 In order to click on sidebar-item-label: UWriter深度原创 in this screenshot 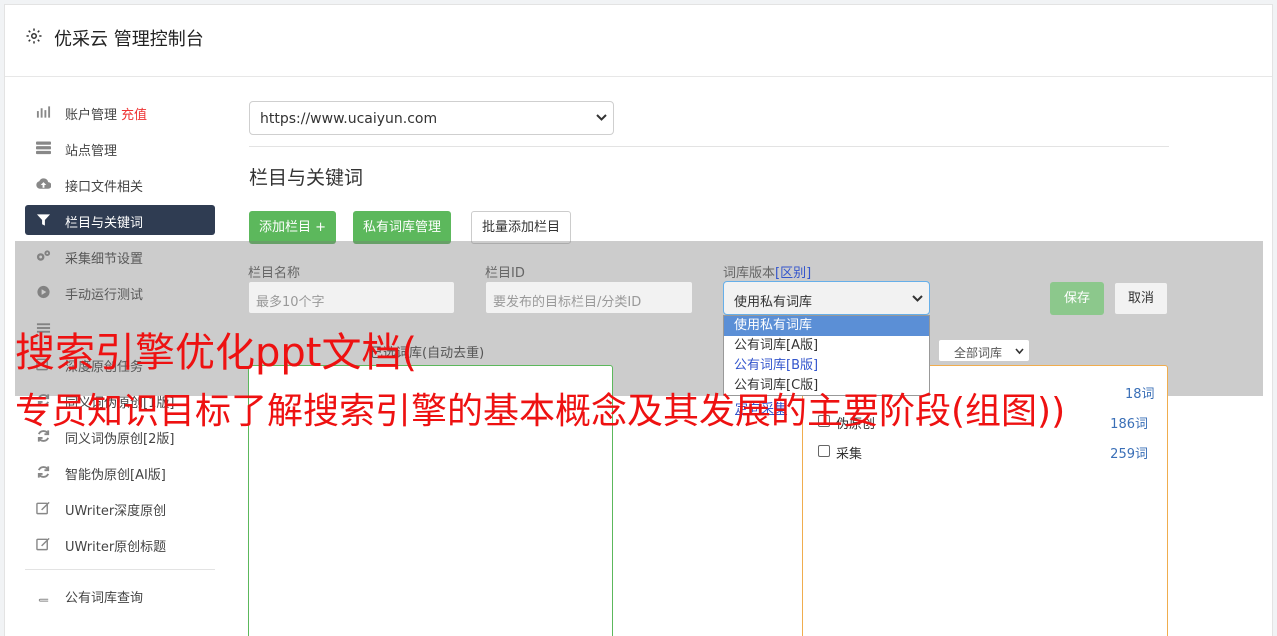, I will do `click(116, 511)`.